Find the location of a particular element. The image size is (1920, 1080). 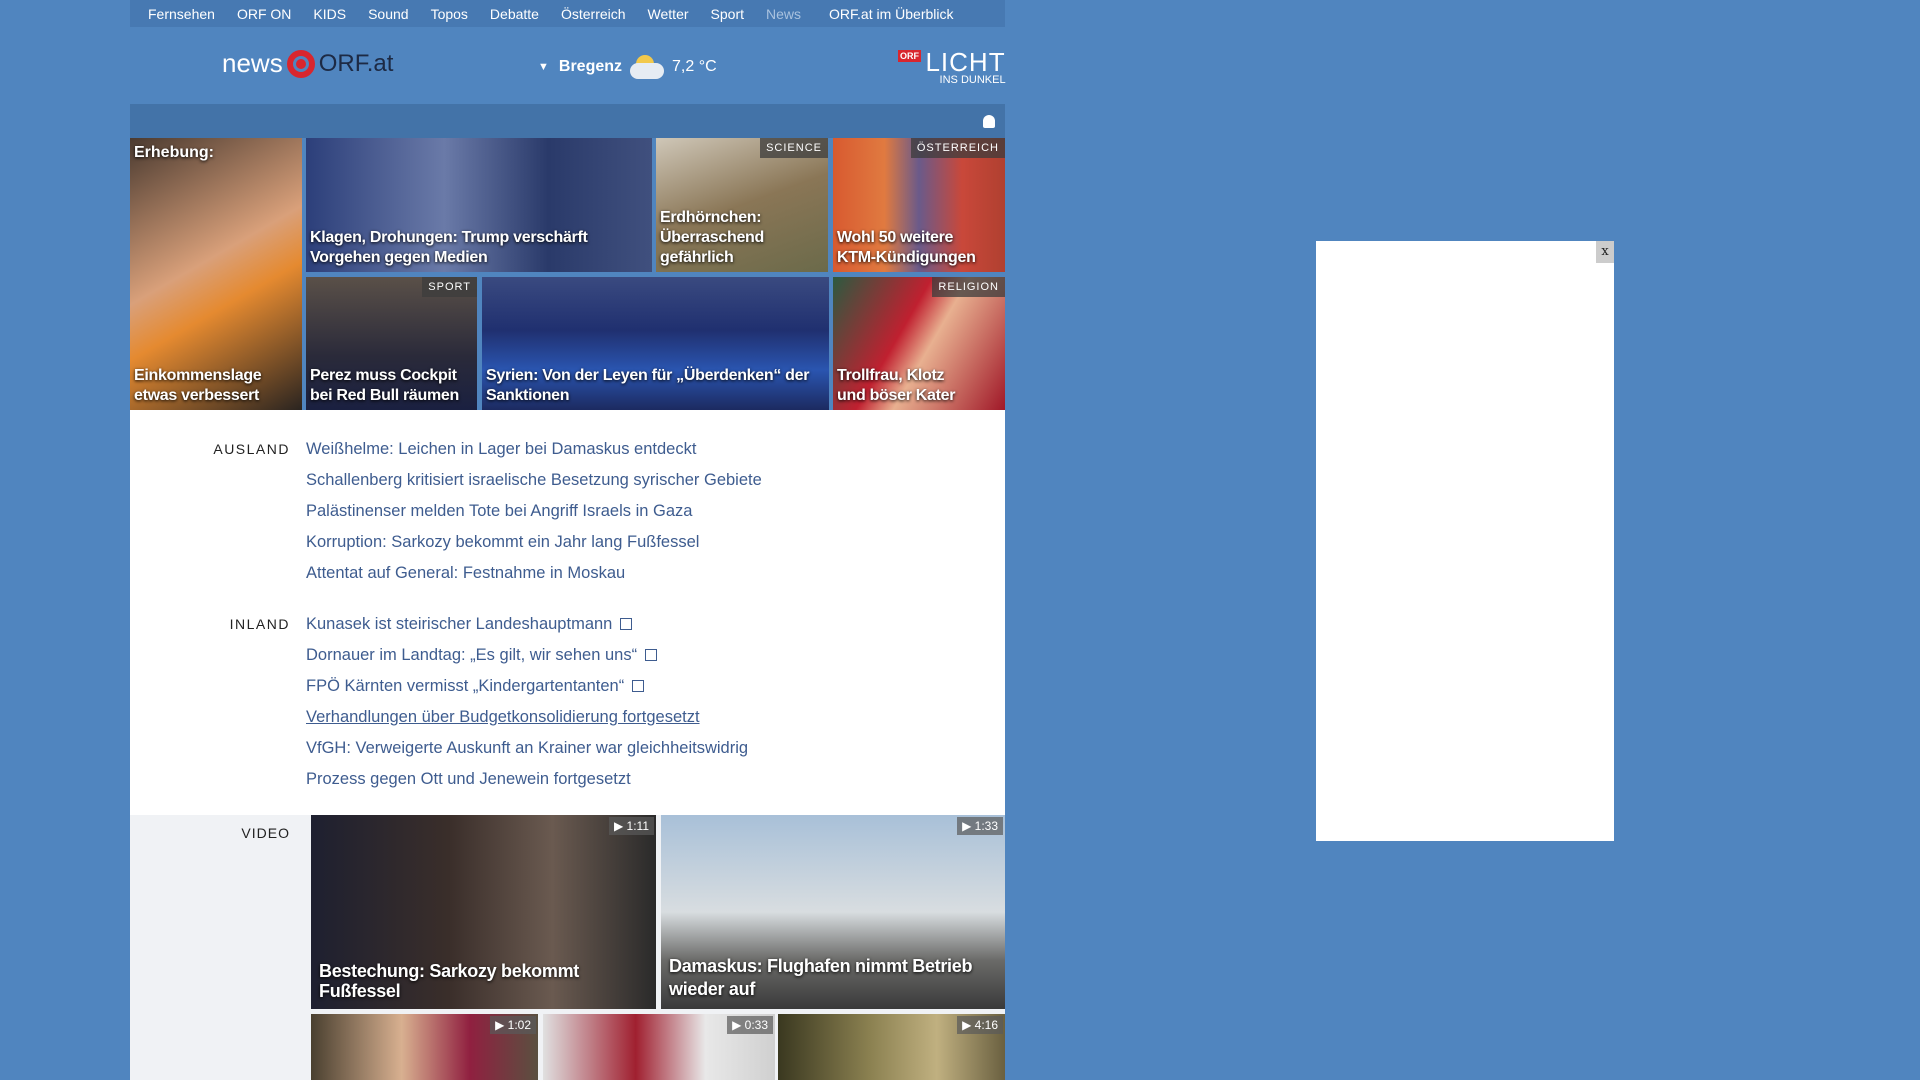

ad-banner: x is located at coordinates (1465, 541).